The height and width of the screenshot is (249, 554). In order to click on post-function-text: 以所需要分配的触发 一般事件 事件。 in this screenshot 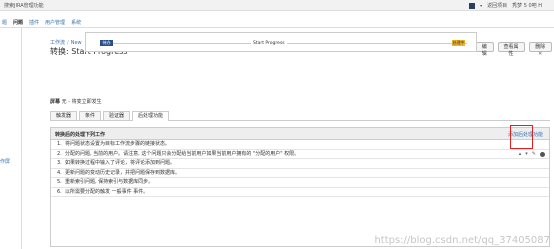, I will do `click(107, 191)`.